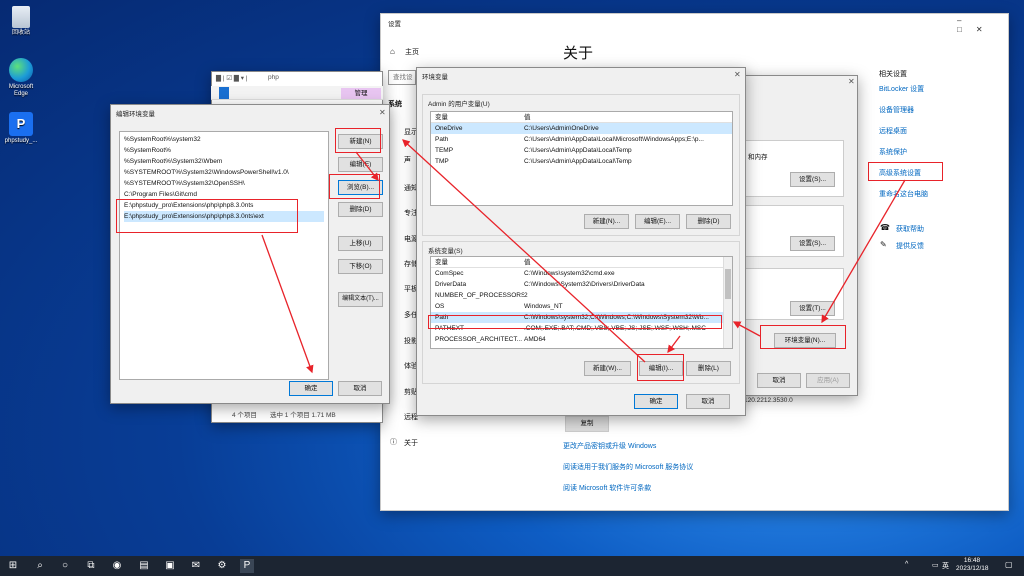 This screenshot has width=1024, height=576. What do you see at coordinates (91, 566) in the screenshot?
I see `task-view-icon: ⧉` at bounding box center [91, 566].